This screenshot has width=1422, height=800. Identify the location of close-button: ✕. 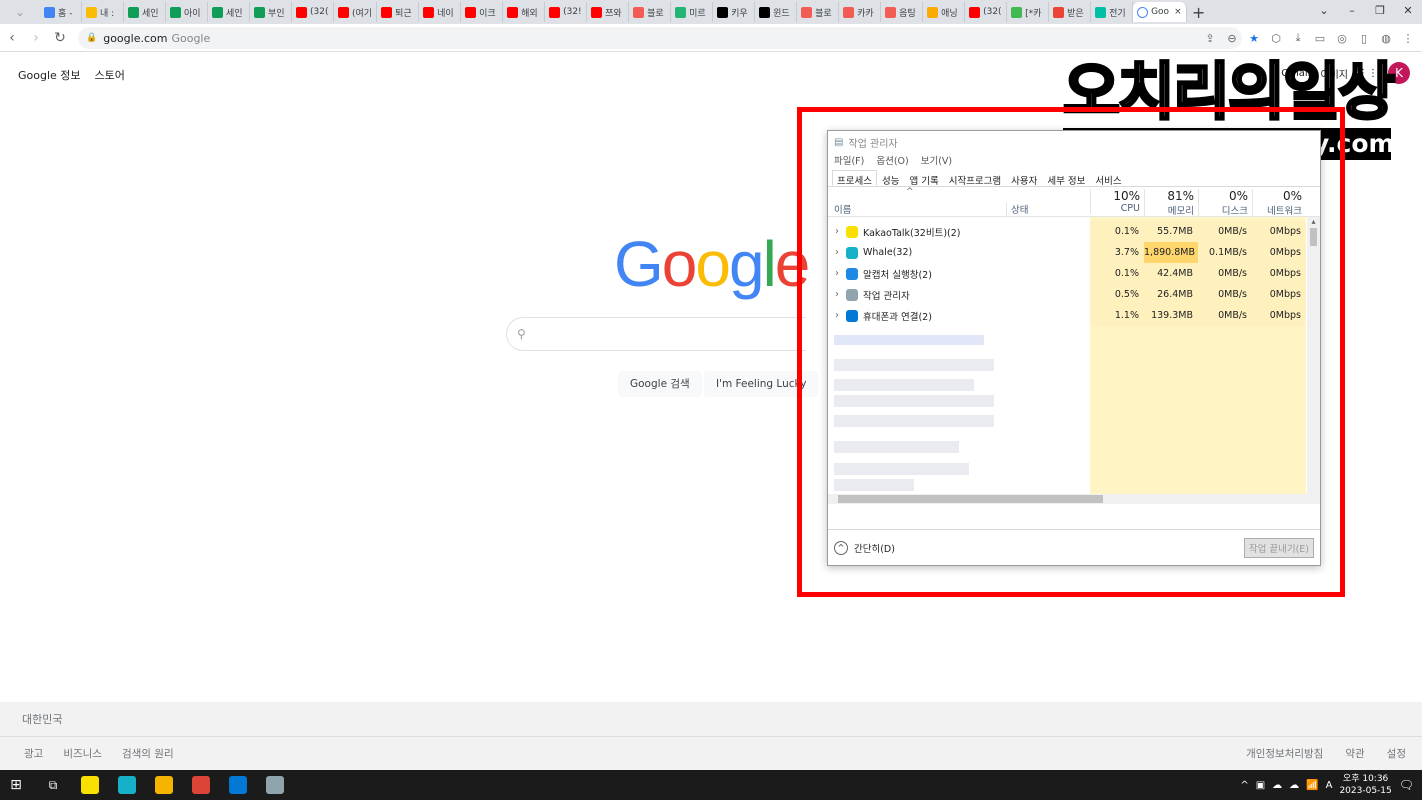
(1408, 12).